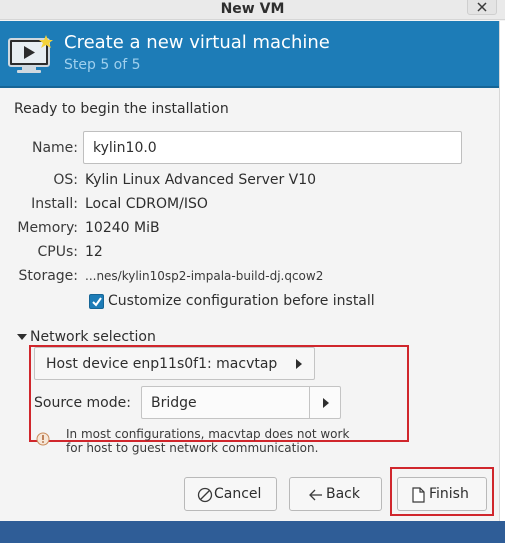 The height and width of the screenshot is (543, 505). What do you see at coordinates (43, 439) in the screenshot?
I see `info-icon` at bounding box center [43, 439].